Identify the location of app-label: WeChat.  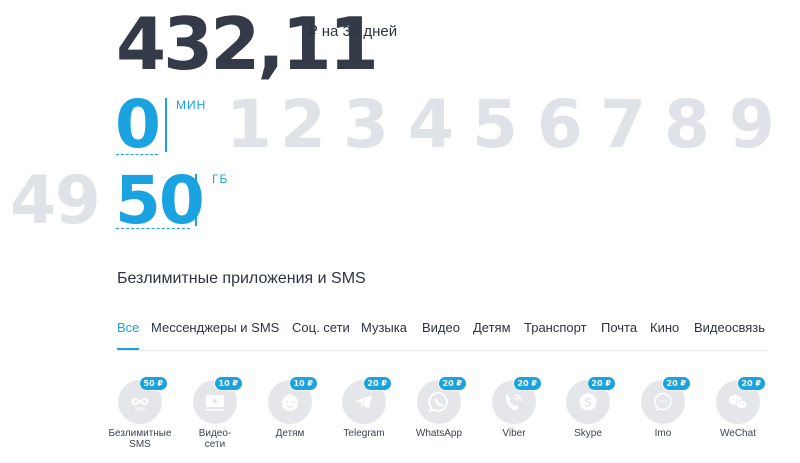
(738, 433).